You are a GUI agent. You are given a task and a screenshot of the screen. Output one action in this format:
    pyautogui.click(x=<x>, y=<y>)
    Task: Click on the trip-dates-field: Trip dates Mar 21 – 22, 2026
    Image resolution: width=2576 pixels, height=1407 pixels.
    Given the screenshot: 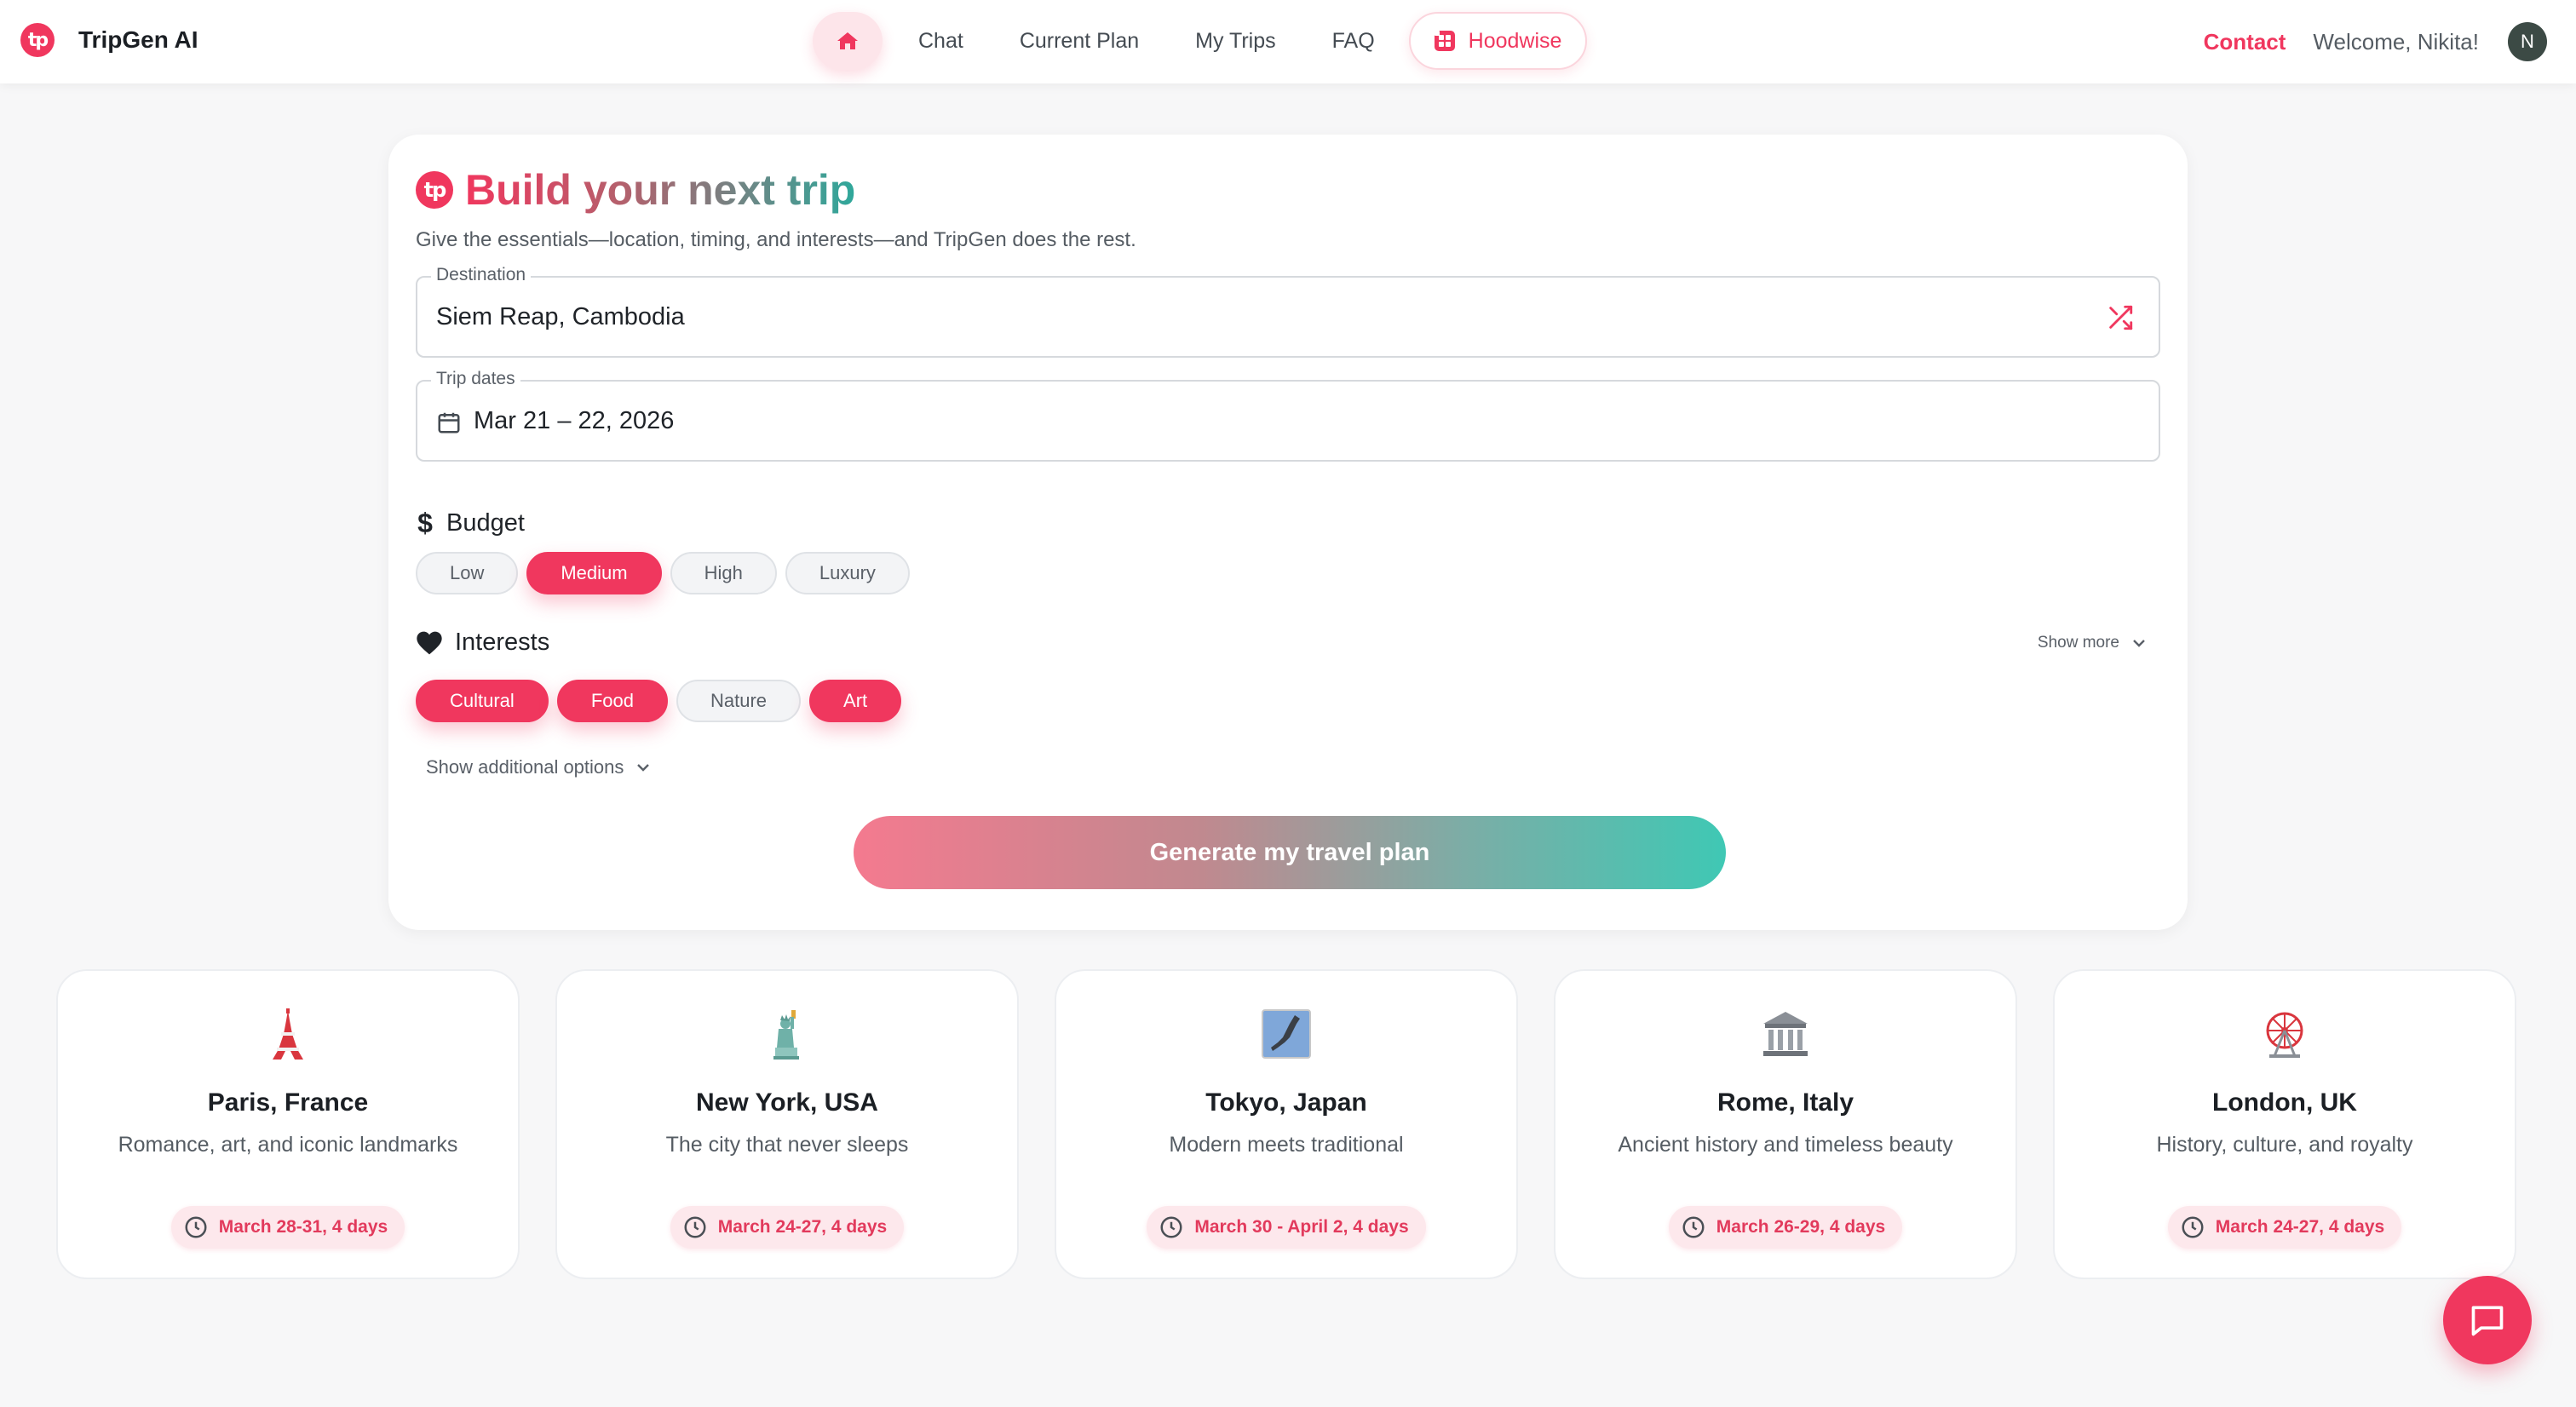 What is the action you would take?
    pyautogui.click(x=1288, y=415)
    